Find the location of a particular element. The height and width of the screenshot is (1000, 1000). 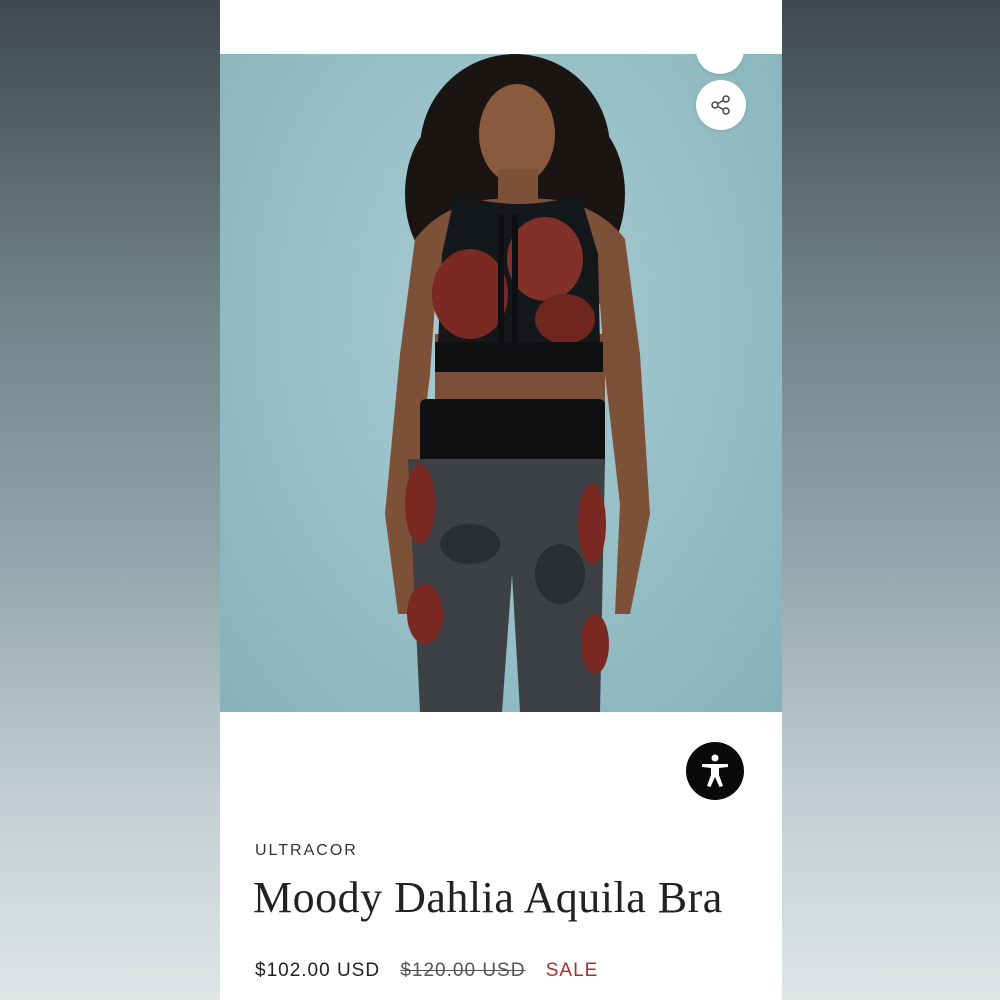

brand-name: ULTRACOR is located at coordinates (306, 851).